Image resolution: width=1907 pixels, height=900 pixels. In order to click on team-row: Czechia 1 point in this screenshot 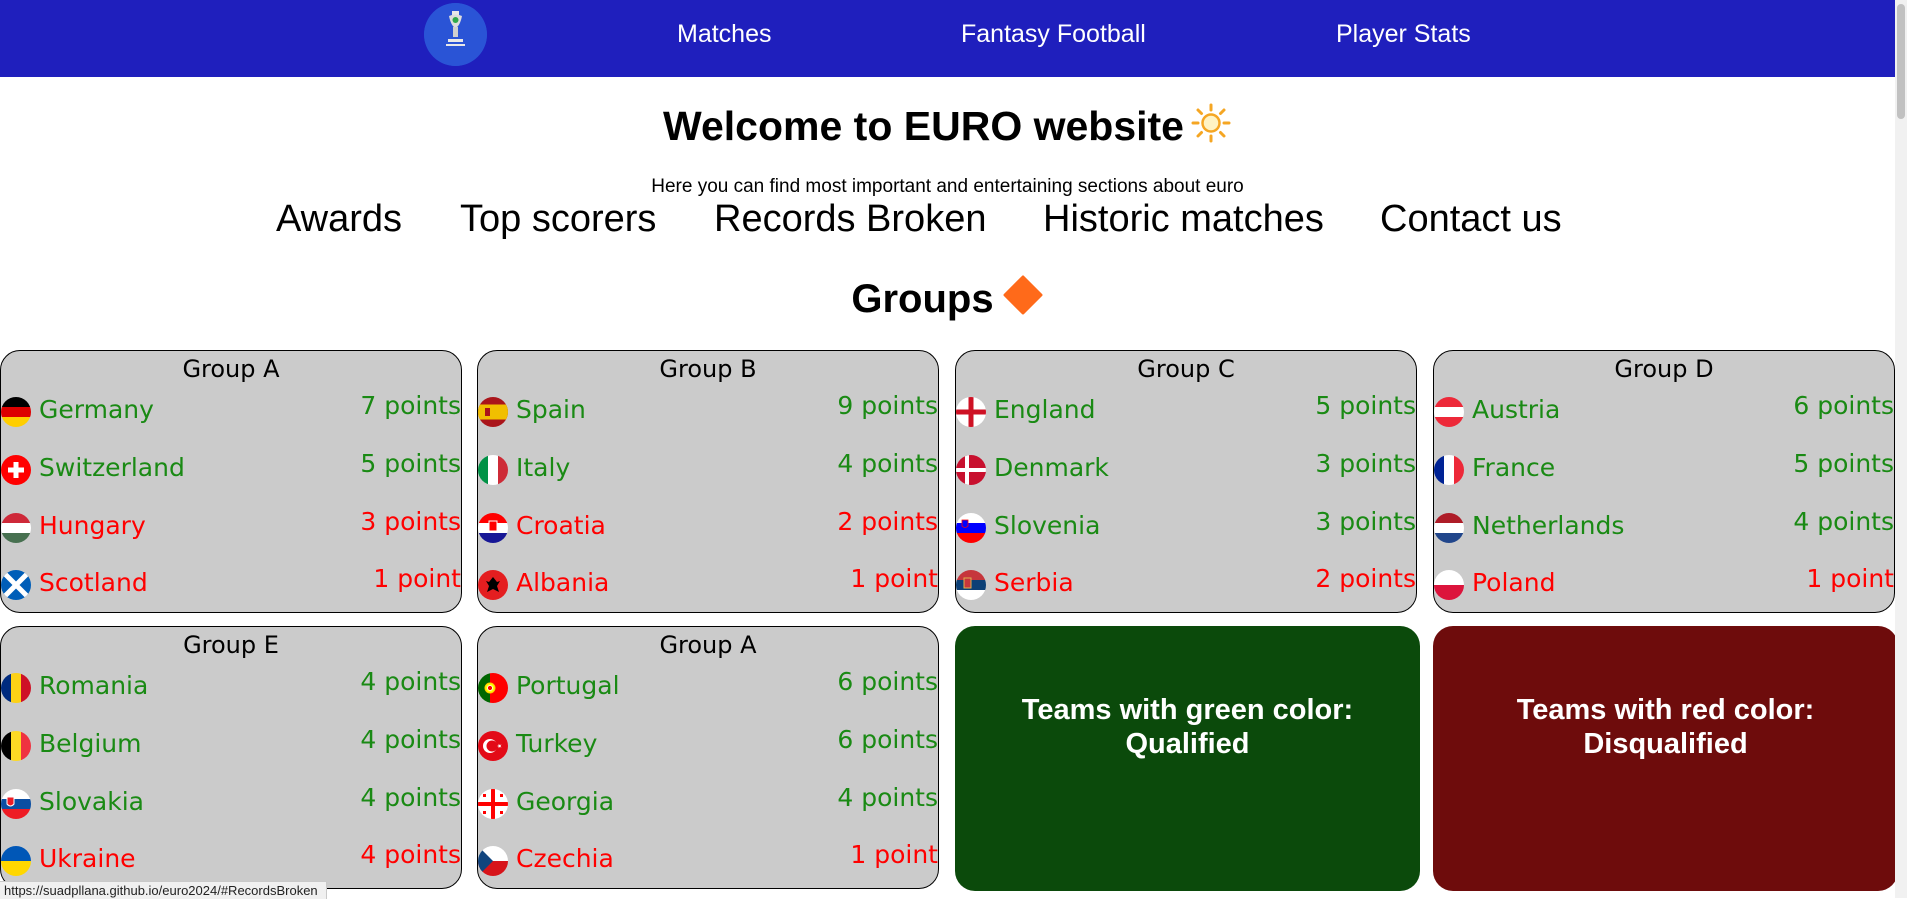, I will do `click(708, 860)`.